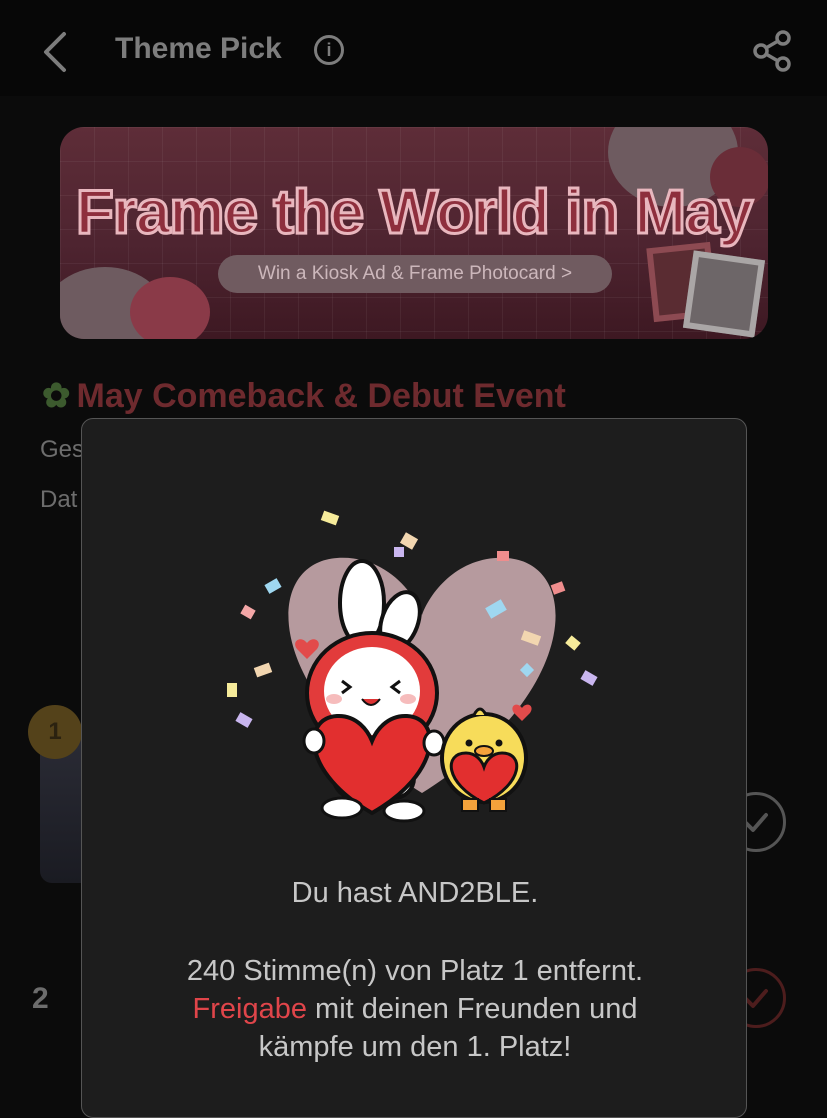 This screenshot has height=1118, width=827. Describe the element at coordinates (40, 998) in the screenshot. I see `rank-2-label: 2` at that location.